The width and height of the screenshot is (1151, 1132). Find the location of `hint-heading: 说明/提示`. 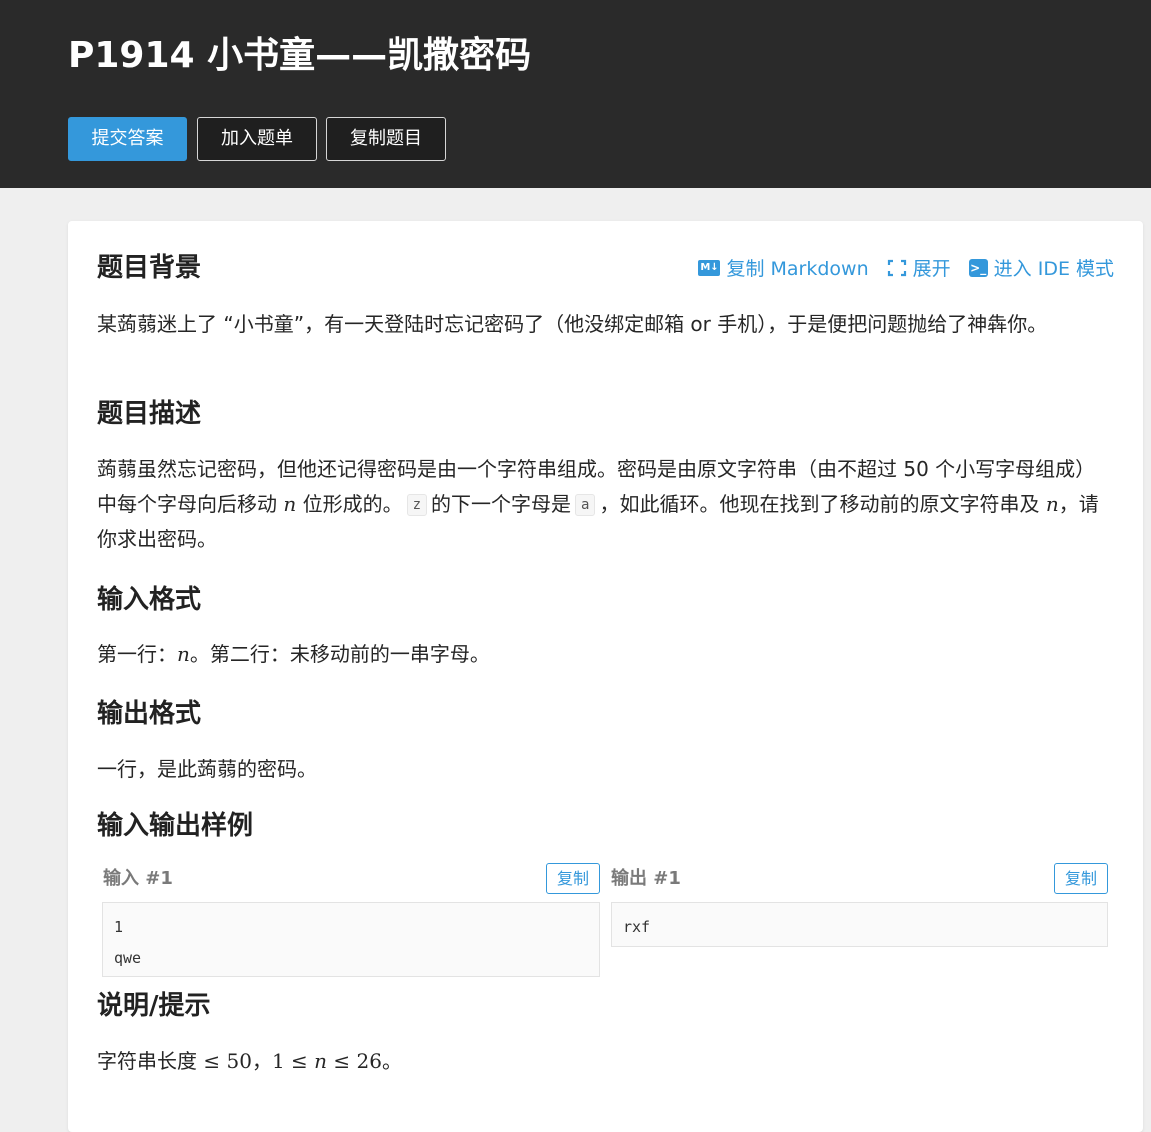

hint-heading: 说明/提示 is located at coordinates (154, 1006).